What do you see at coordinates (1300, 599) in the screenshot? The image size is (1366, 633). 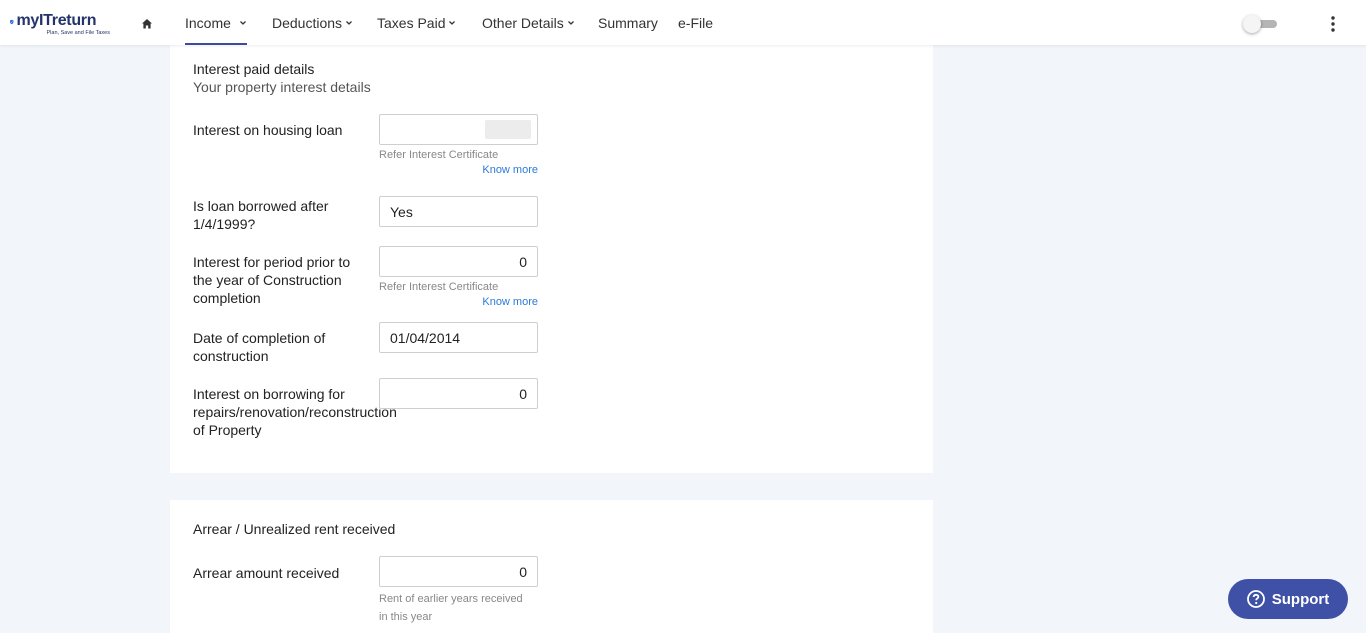 I see `support-label: Support` at bounding box center [1300, 599].